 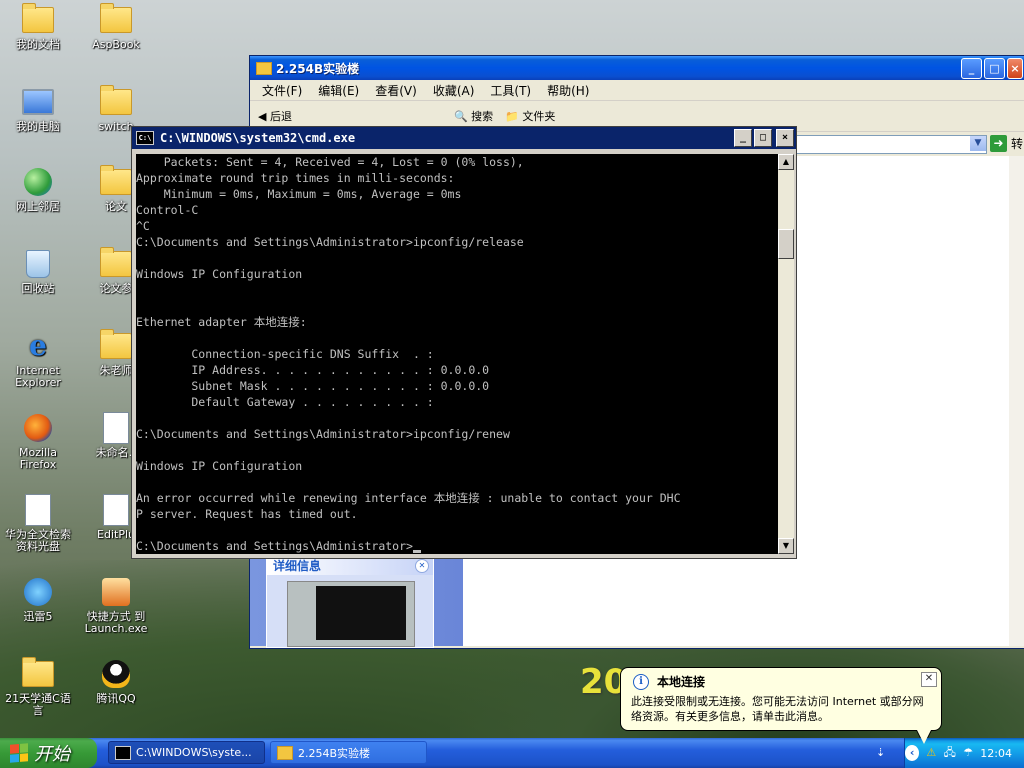 What do you see at coordinates (457, 546) in the screenshot?
I see `console-line: C:\Documents and Settings\Administrator>` at bounding box center [457, 546].